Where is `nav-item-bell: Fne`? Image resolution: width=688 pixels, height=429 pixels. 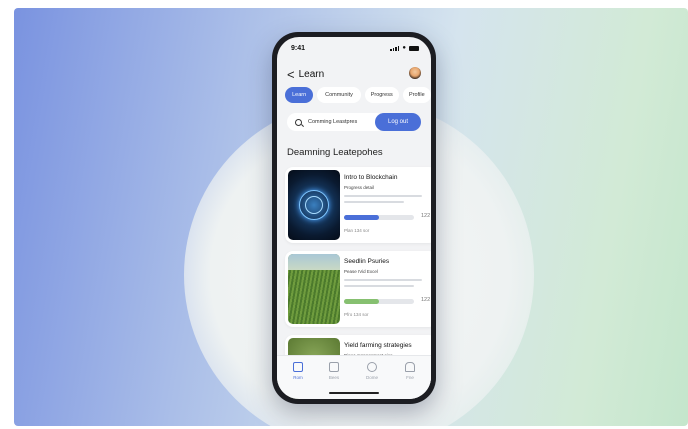 nav-item-bell: Fne is located at coordinates (410, 371).